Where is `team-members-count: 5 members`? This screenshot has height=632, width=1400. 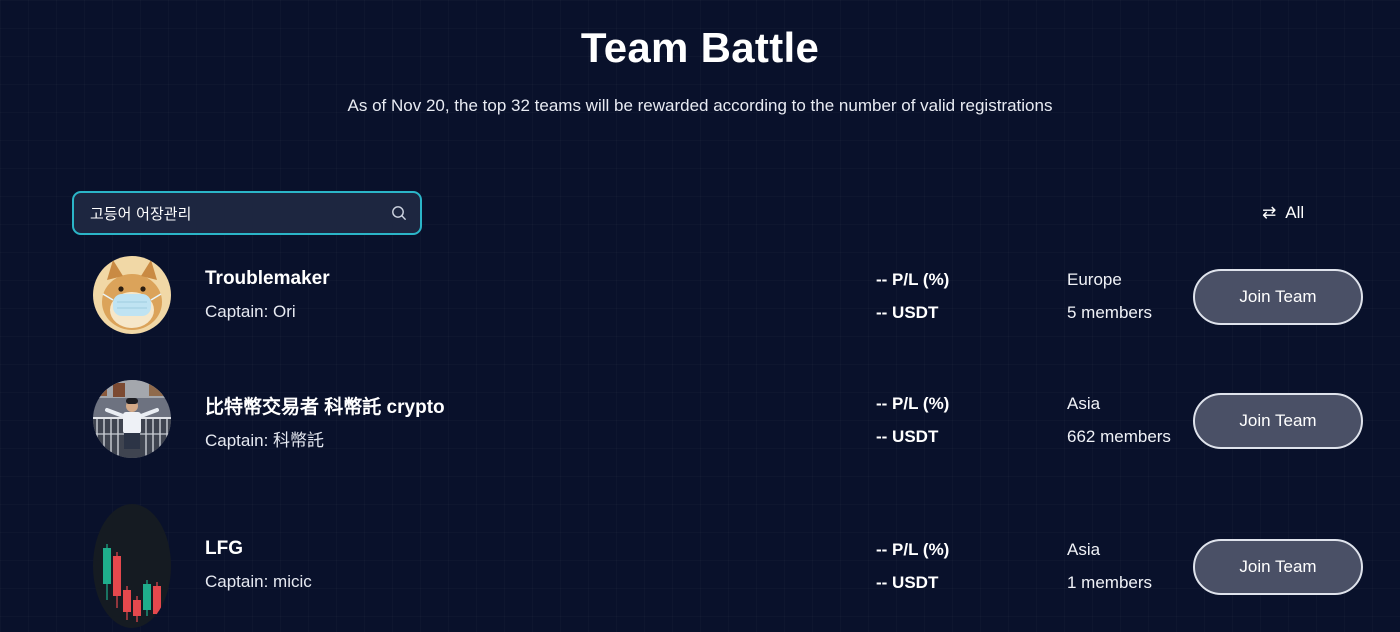
team-members-count: 5 members is located at coordinates (1110, 312).